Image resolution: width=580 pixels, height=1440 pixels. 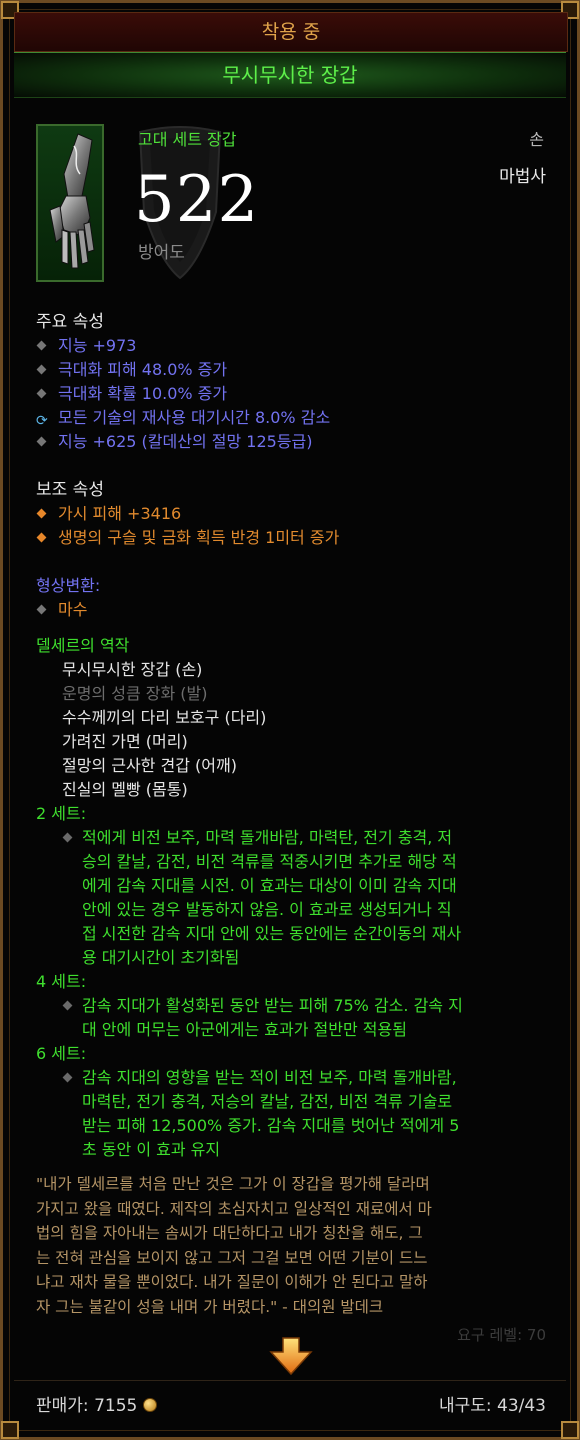 I want to click on durability-label: 내구도:, so click(x=465, y=1406).